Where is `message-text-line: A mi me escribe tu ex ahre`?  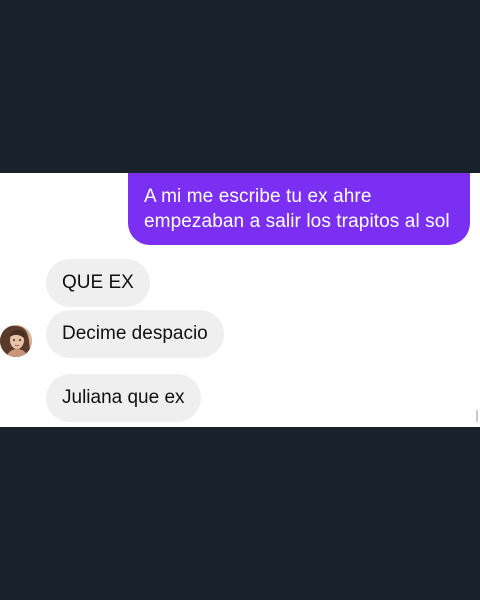
message-text-line: A mi me escribe tu ex ahre is located at coordinates (258, 196).